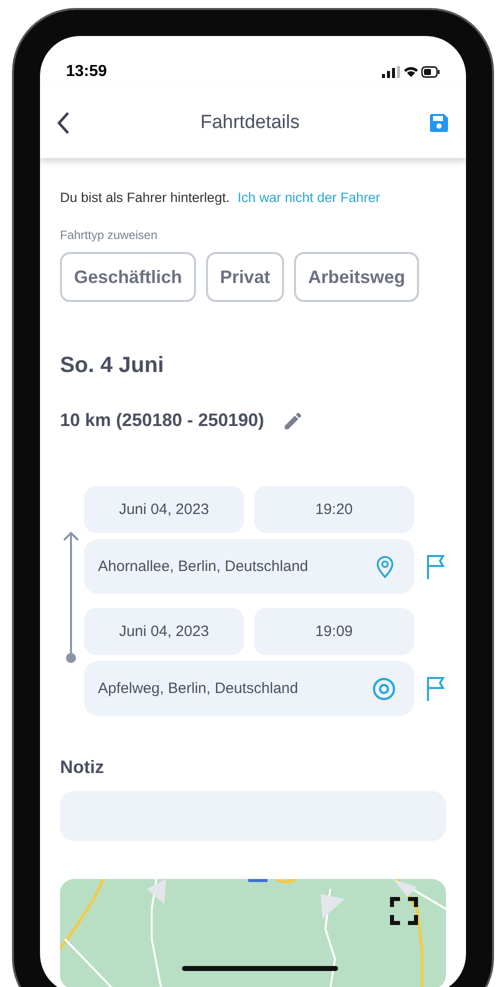 The width and height of the screenshot is (498, 987). I want to click on save-icon, so click(439, 123).